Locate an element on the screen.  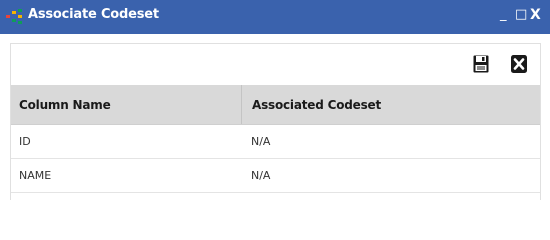
window-title: Associate Codeset is located at coordinates (93, 14).